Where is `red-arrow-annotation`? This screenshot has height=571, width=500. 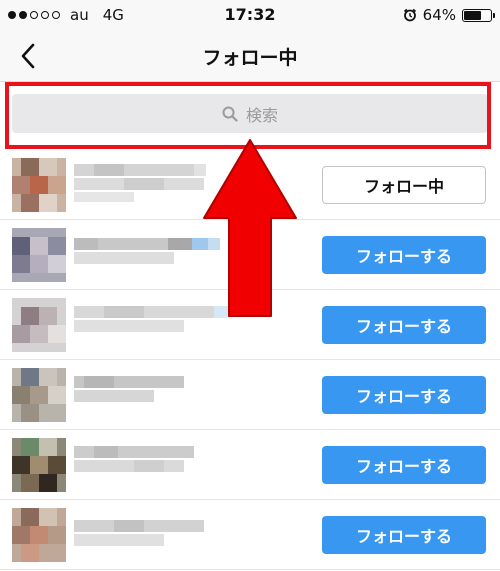 red-arrow-annotation is located at coordinates (250, 228).